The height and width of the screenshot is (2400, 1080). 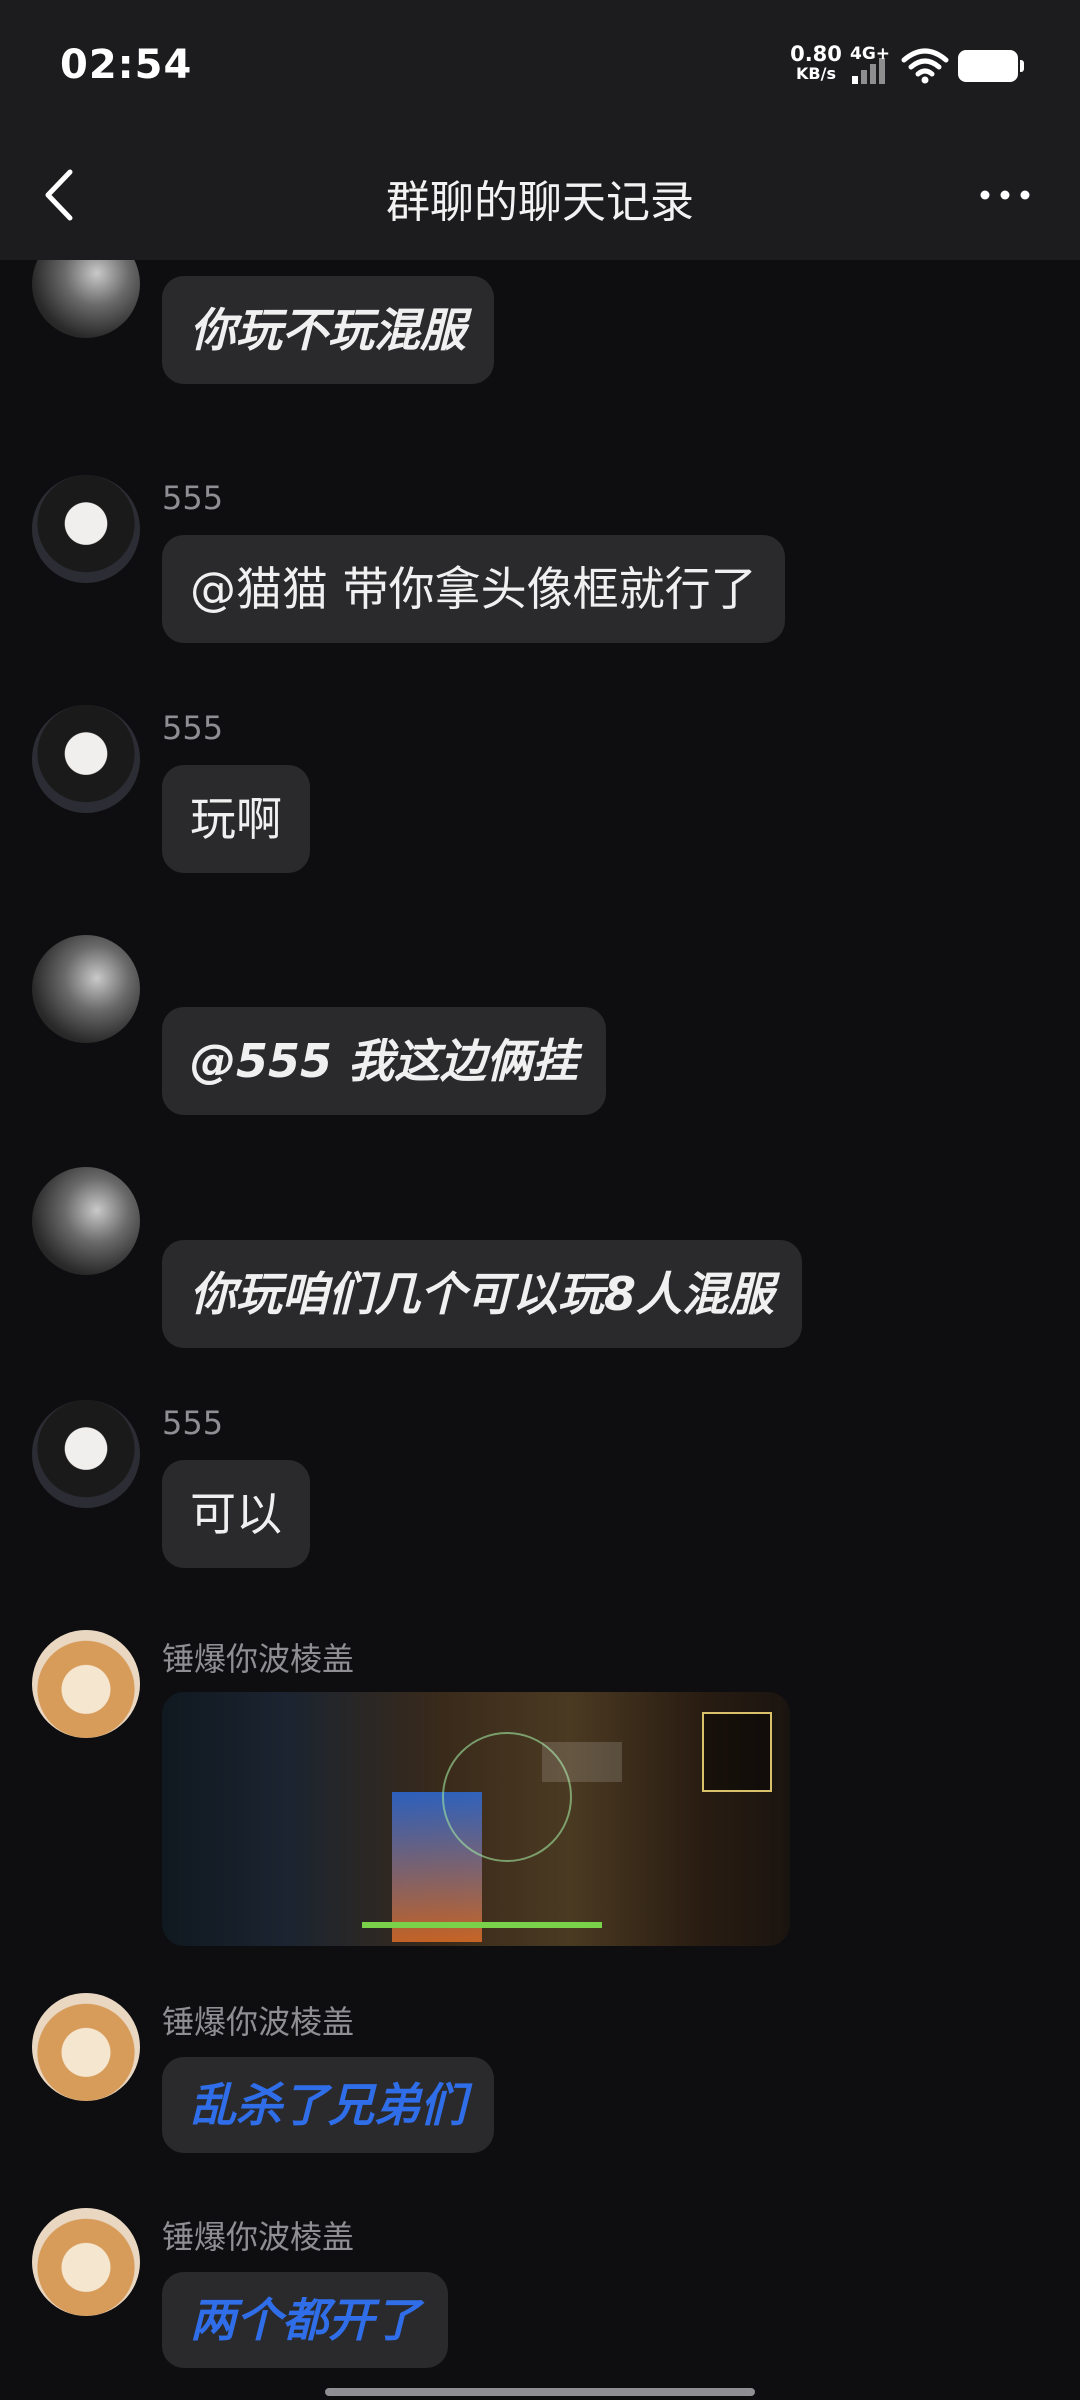 I want to click on battery-icon, so click(x=991, y=66).